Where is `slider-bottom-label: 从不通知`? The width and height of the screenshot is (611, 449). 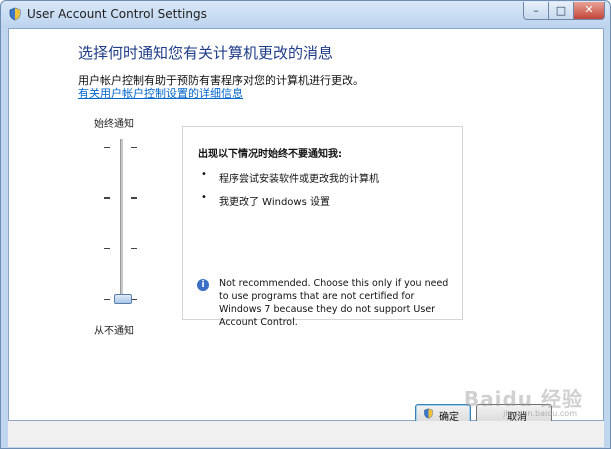 slider-bottom-label: 从不通知 is located at coordinates (114, 331).